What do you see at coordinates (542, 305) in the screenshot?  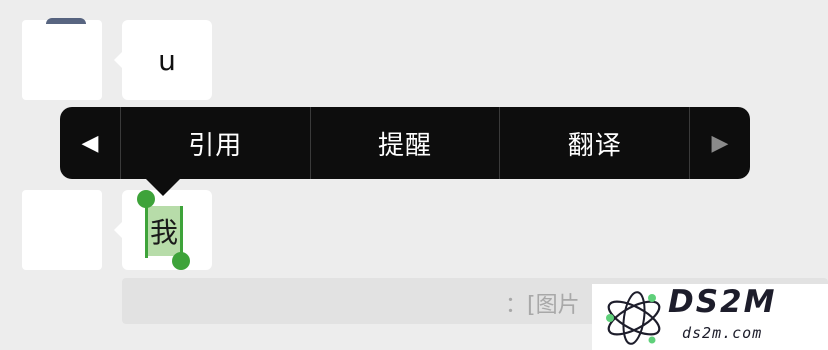 I see `system-message-text: ：[图片` at bounding box center [542, 305].